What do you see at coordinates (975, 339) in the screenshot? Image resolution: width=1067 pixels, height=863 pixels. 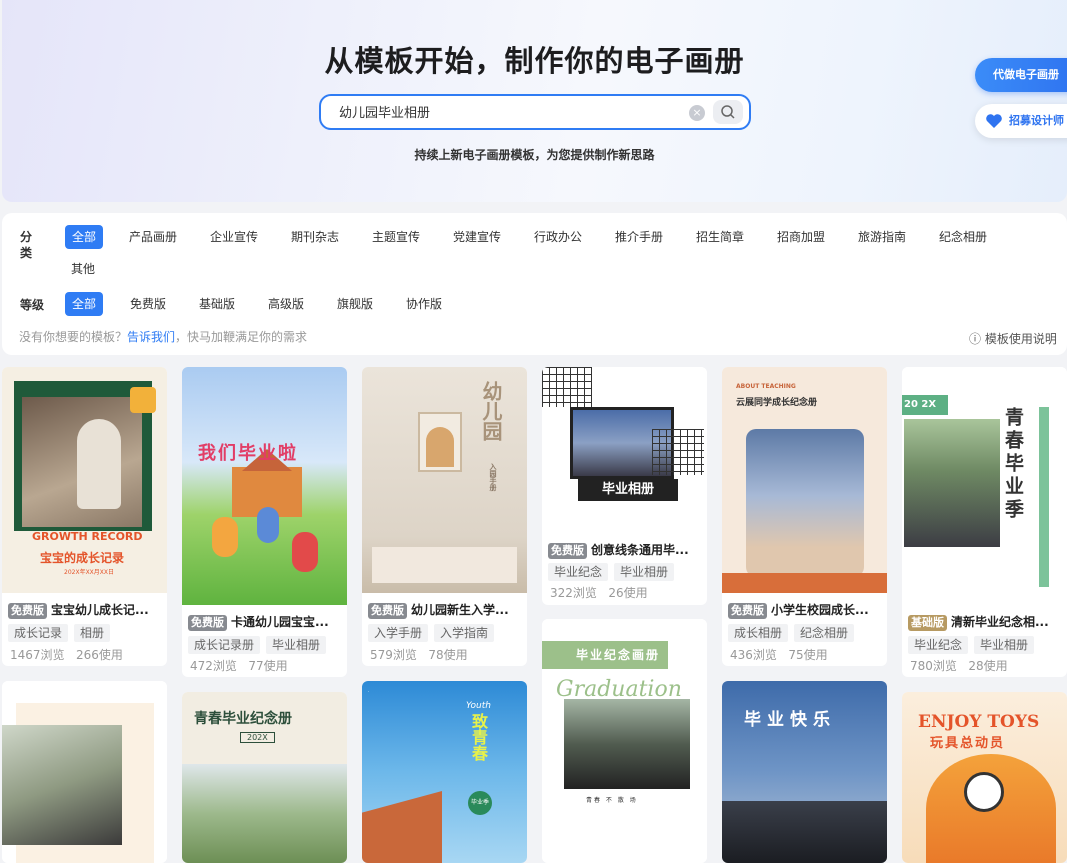 I see `info-icon: ⓘ` at bounding box center [975, 339].